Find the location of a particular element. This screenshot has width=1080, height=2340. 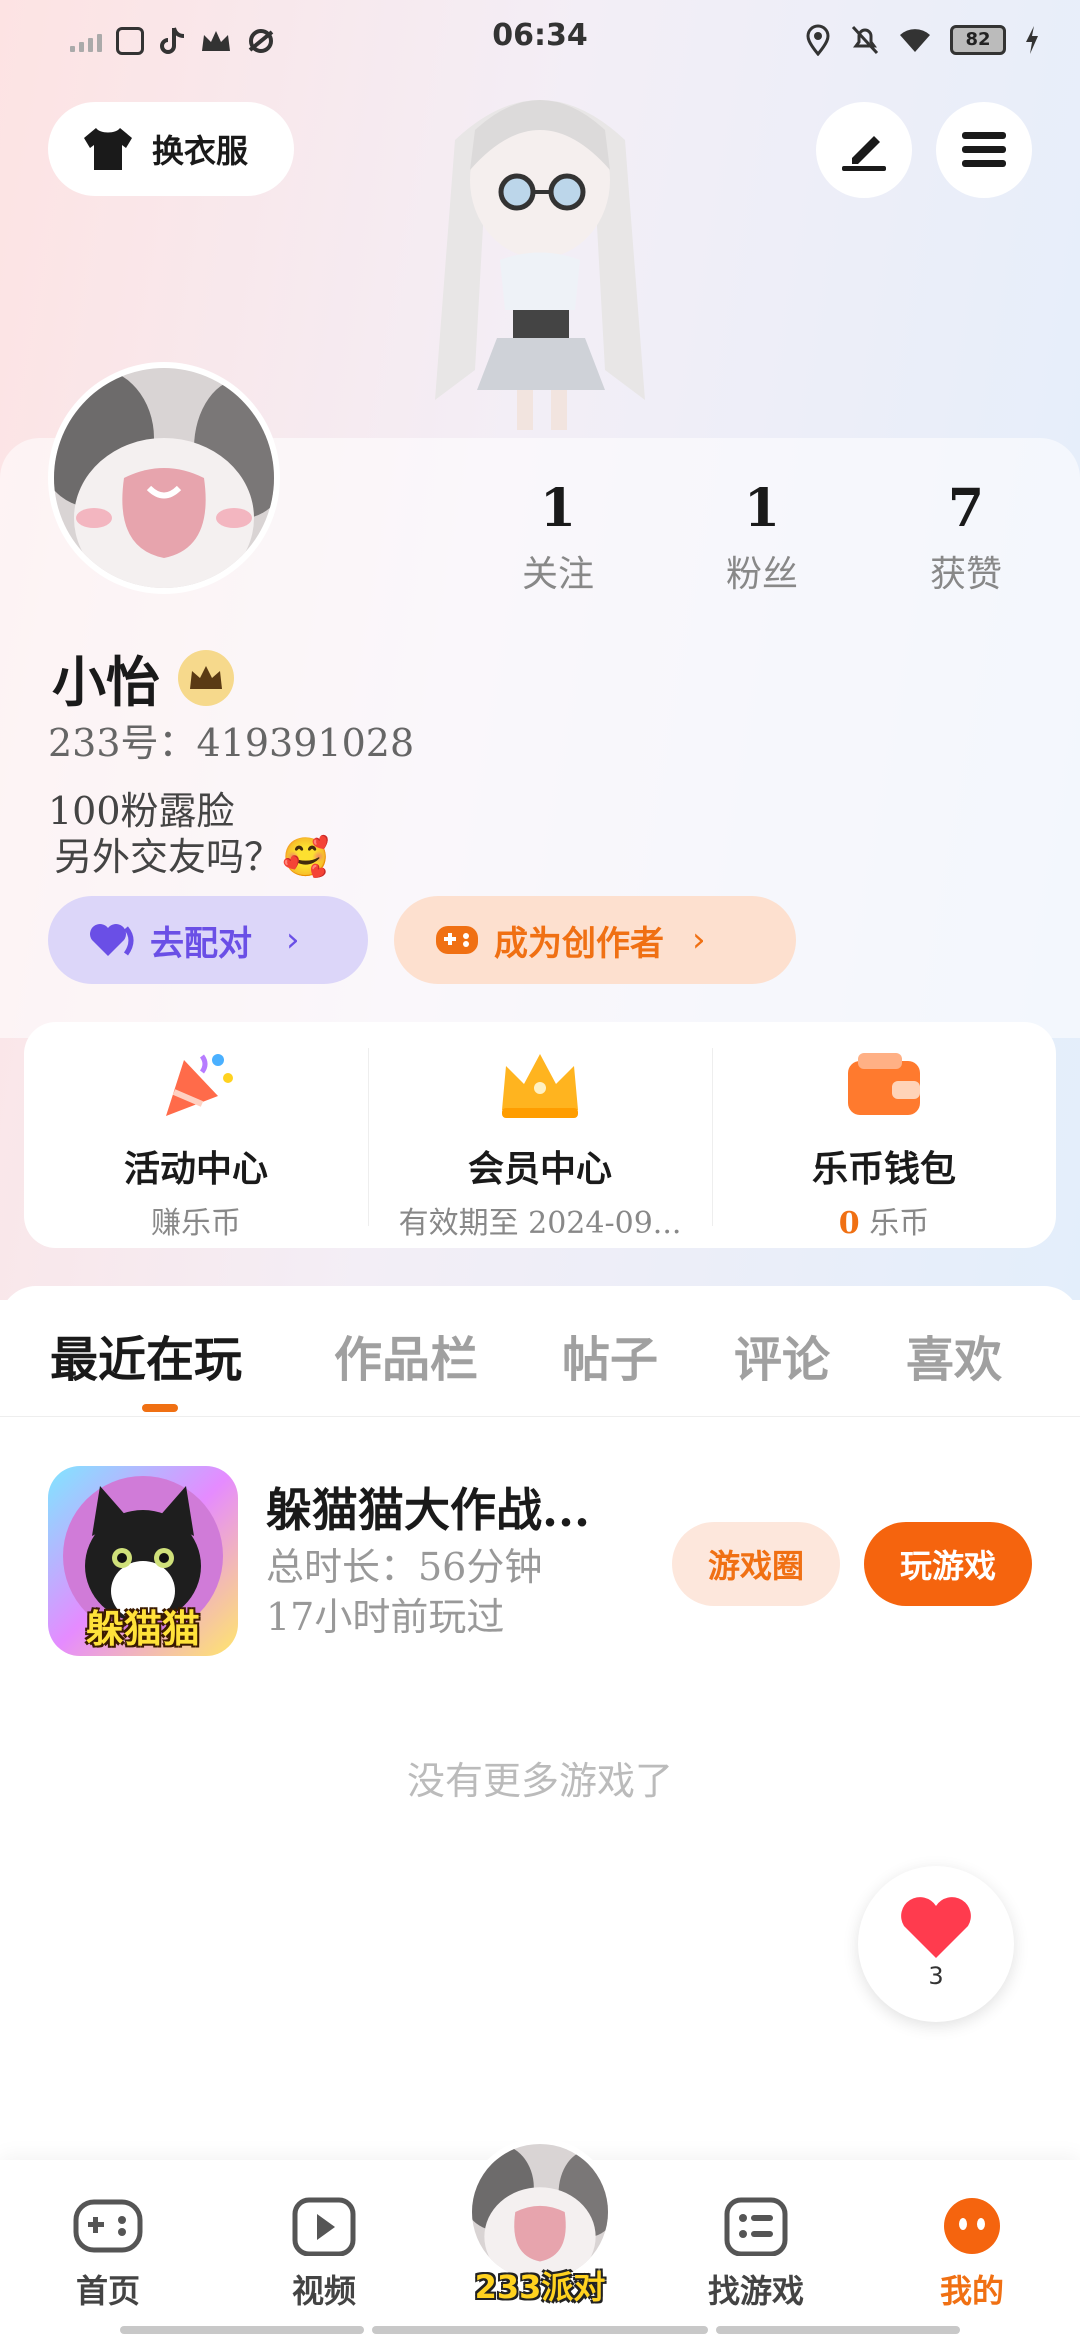

profile-tabs: 最近在玩 作品栏 帖子 评论 喜欢 is located at coordinates (540, 1351).